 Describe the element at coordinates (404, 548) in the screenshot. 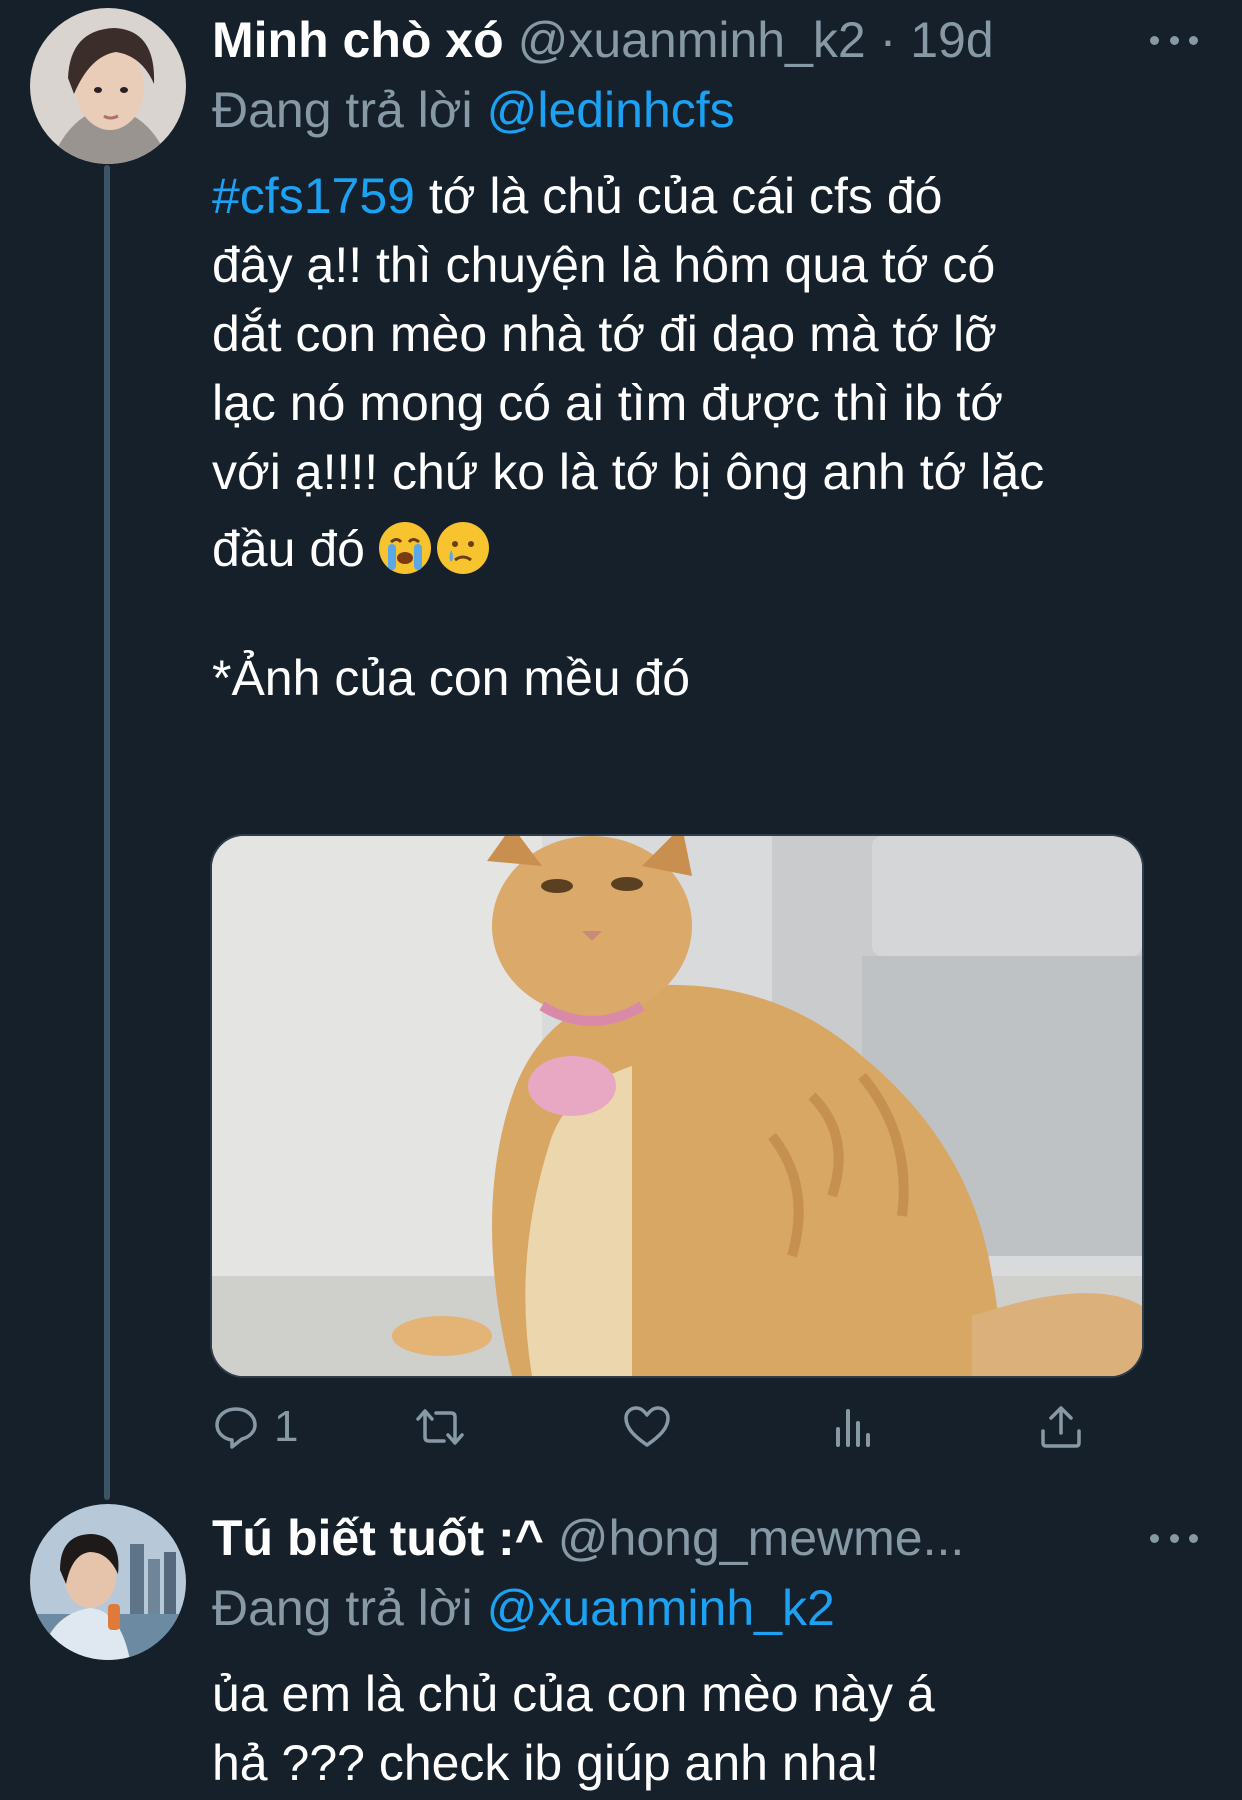

I see `loudly-crying-face-icon` at that location.